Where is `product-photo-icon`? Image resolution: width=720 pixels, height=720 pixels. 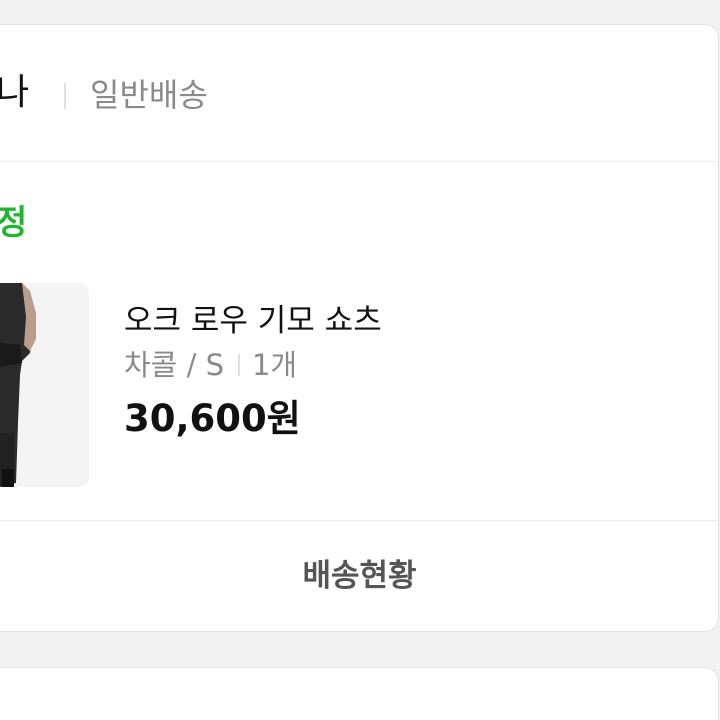 product-photo-icon is located at coordinates (44, 385).